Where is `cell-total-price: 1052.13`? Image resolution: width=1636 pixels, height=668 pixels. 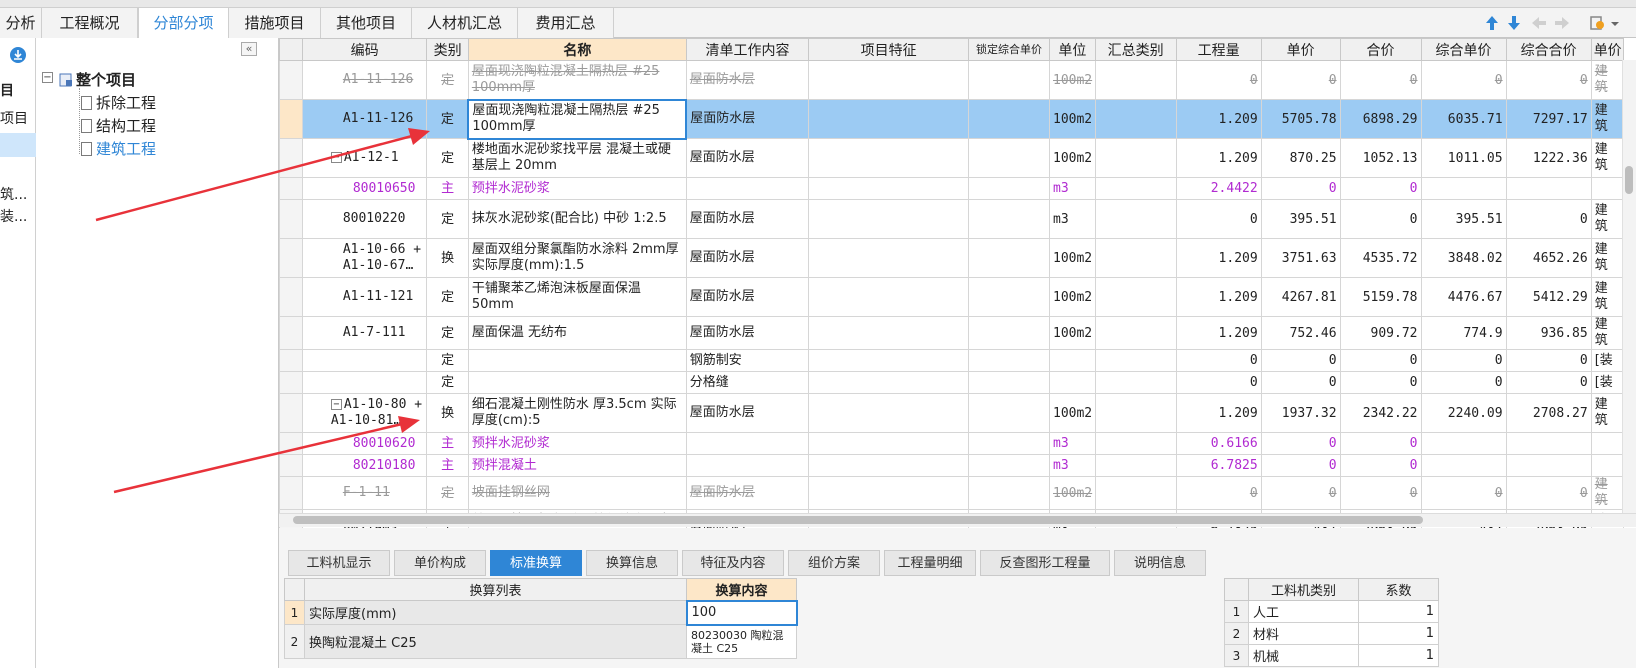
cell-total-price: 1052.13 is located at coordinates (1380, 158).